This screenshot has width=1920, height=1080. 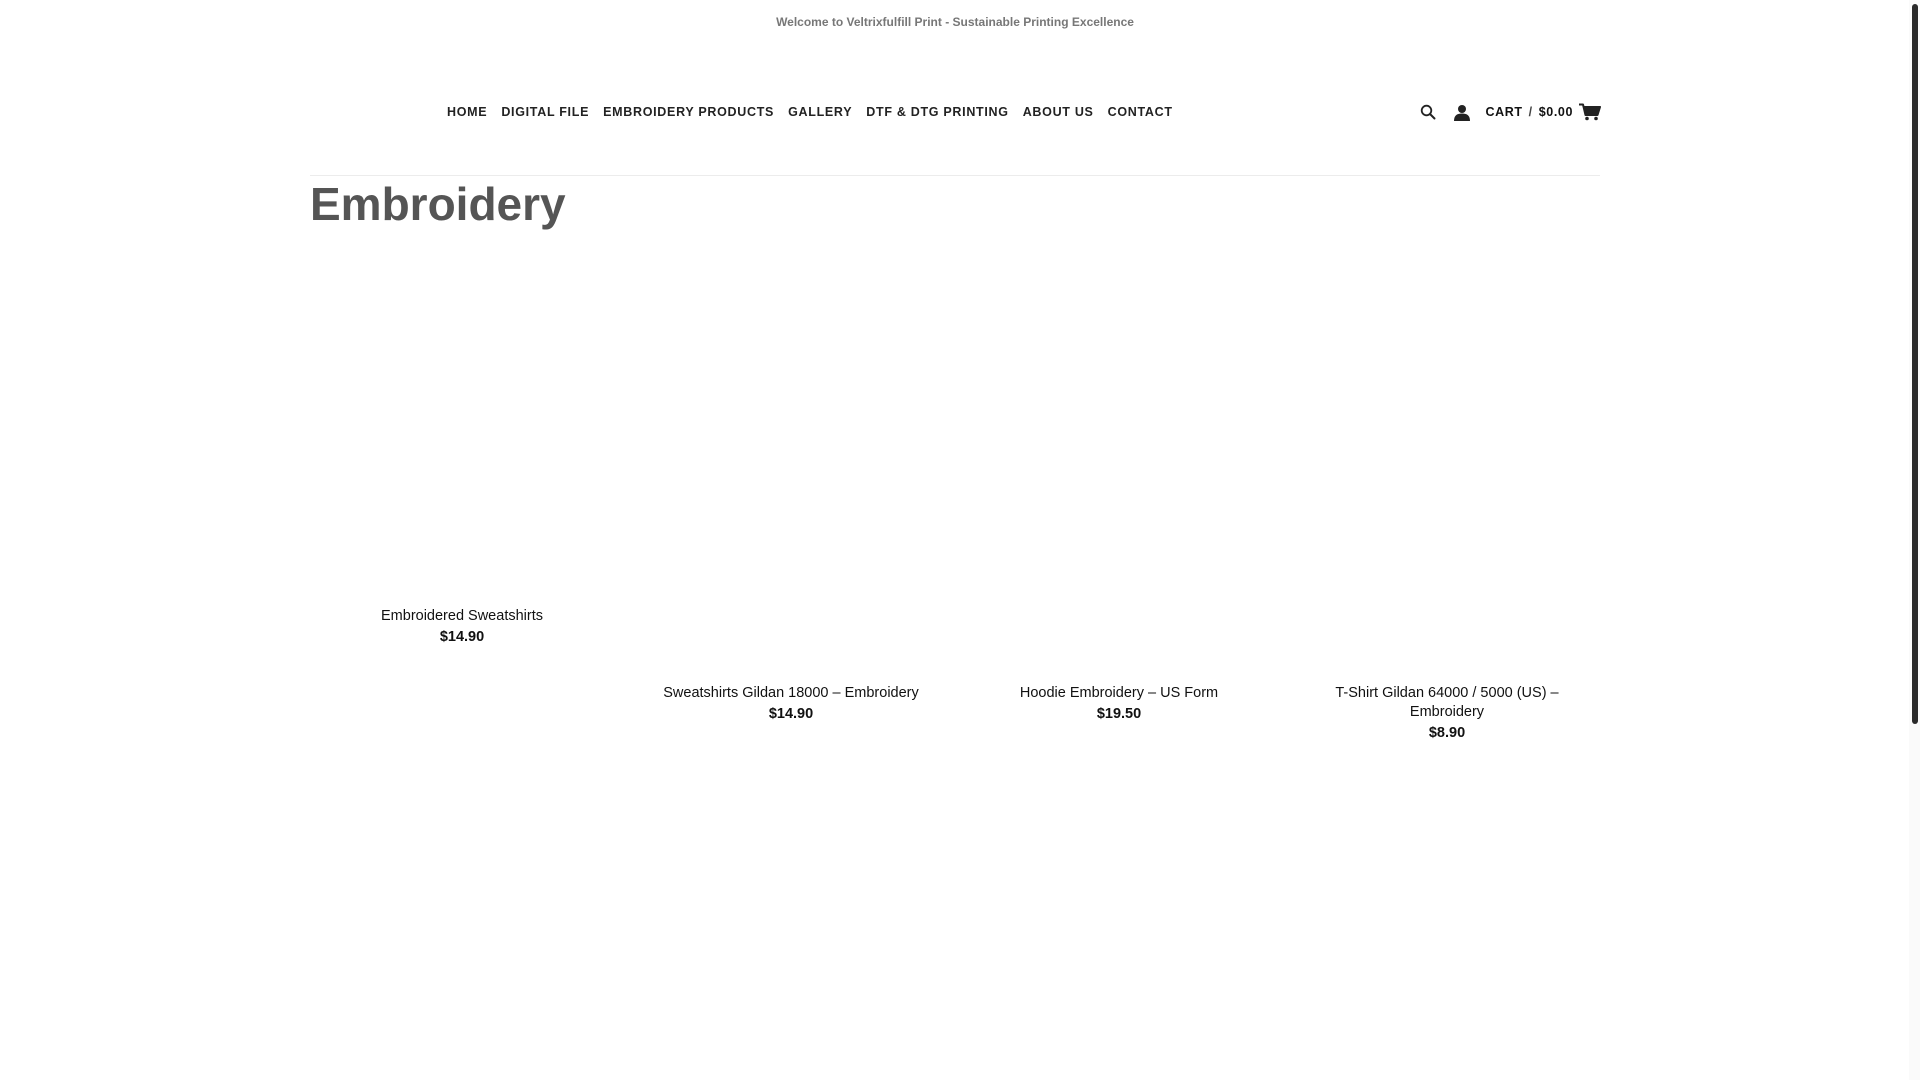 What do you see at coordinates (438, 204) in the screenshot?
I see `page-title: Embroidery` at bounding box center [438, 204].